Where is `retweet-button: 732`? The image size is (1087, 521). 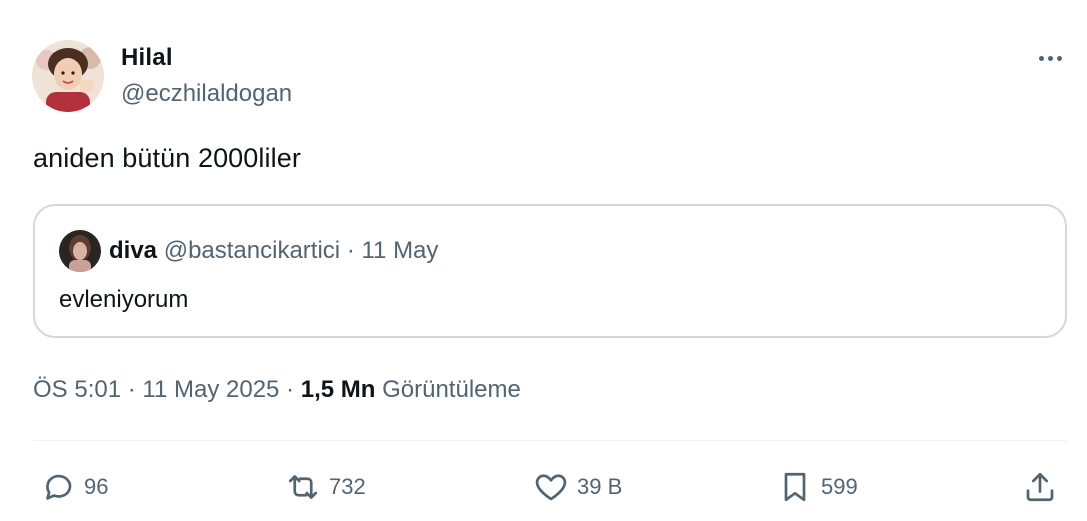 retweet-button: 732 is located at coordinates (325, 487).